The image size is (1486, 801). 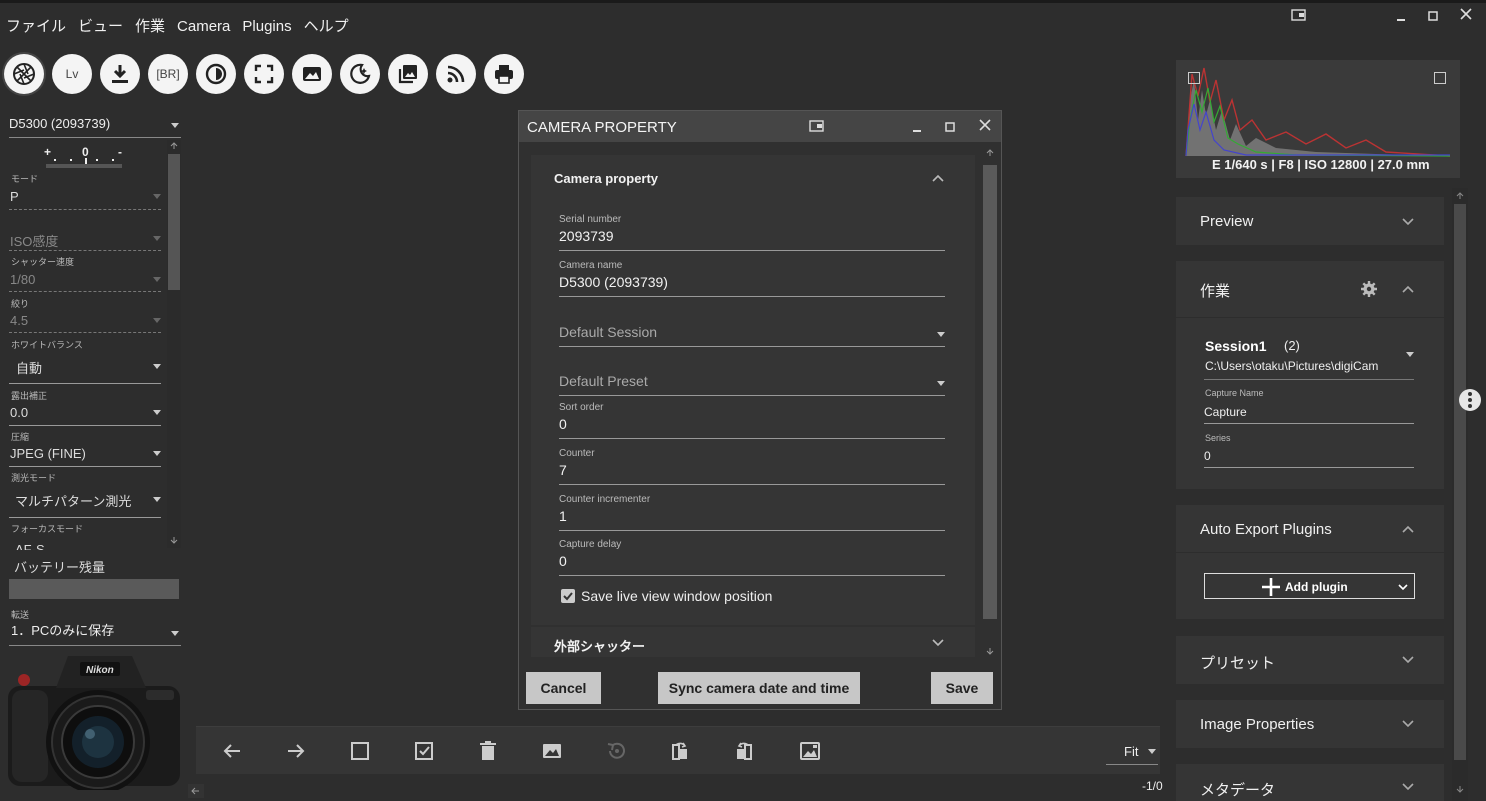 What do you see at coordinates (19, 320) in the screenshot?
I see `aperture-value: 4.5` at bounding box center [19, 320].